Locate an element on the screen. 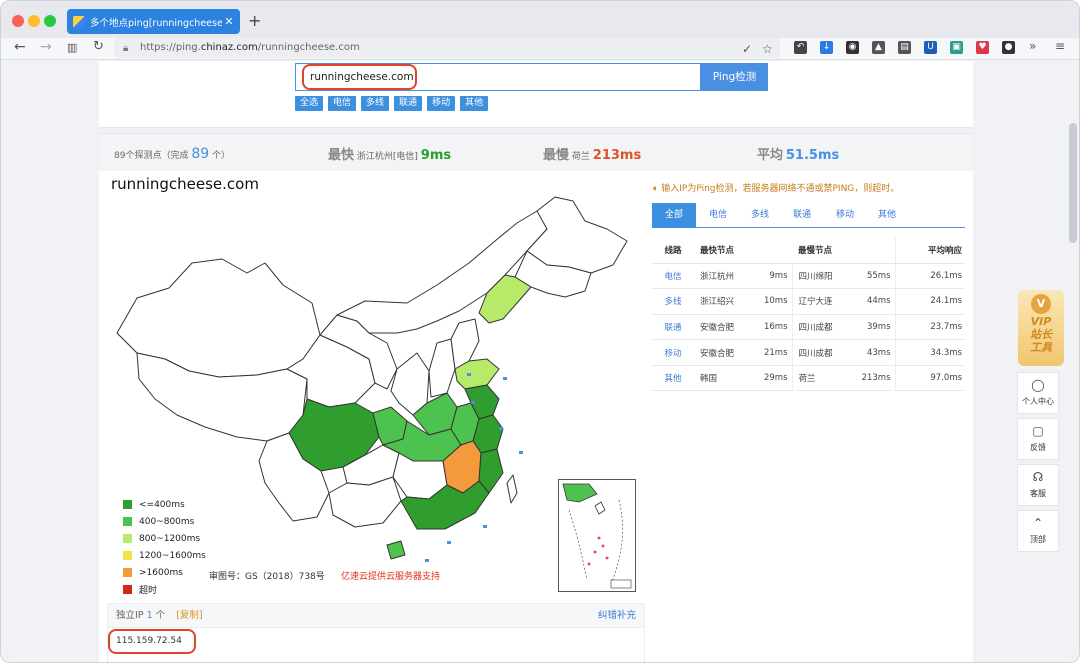 The height and width of the screenshot is (663, 1080). line-type-tabs: 全部 电信 多线 联通 移动 其他 is located at coordinates (808, 215).